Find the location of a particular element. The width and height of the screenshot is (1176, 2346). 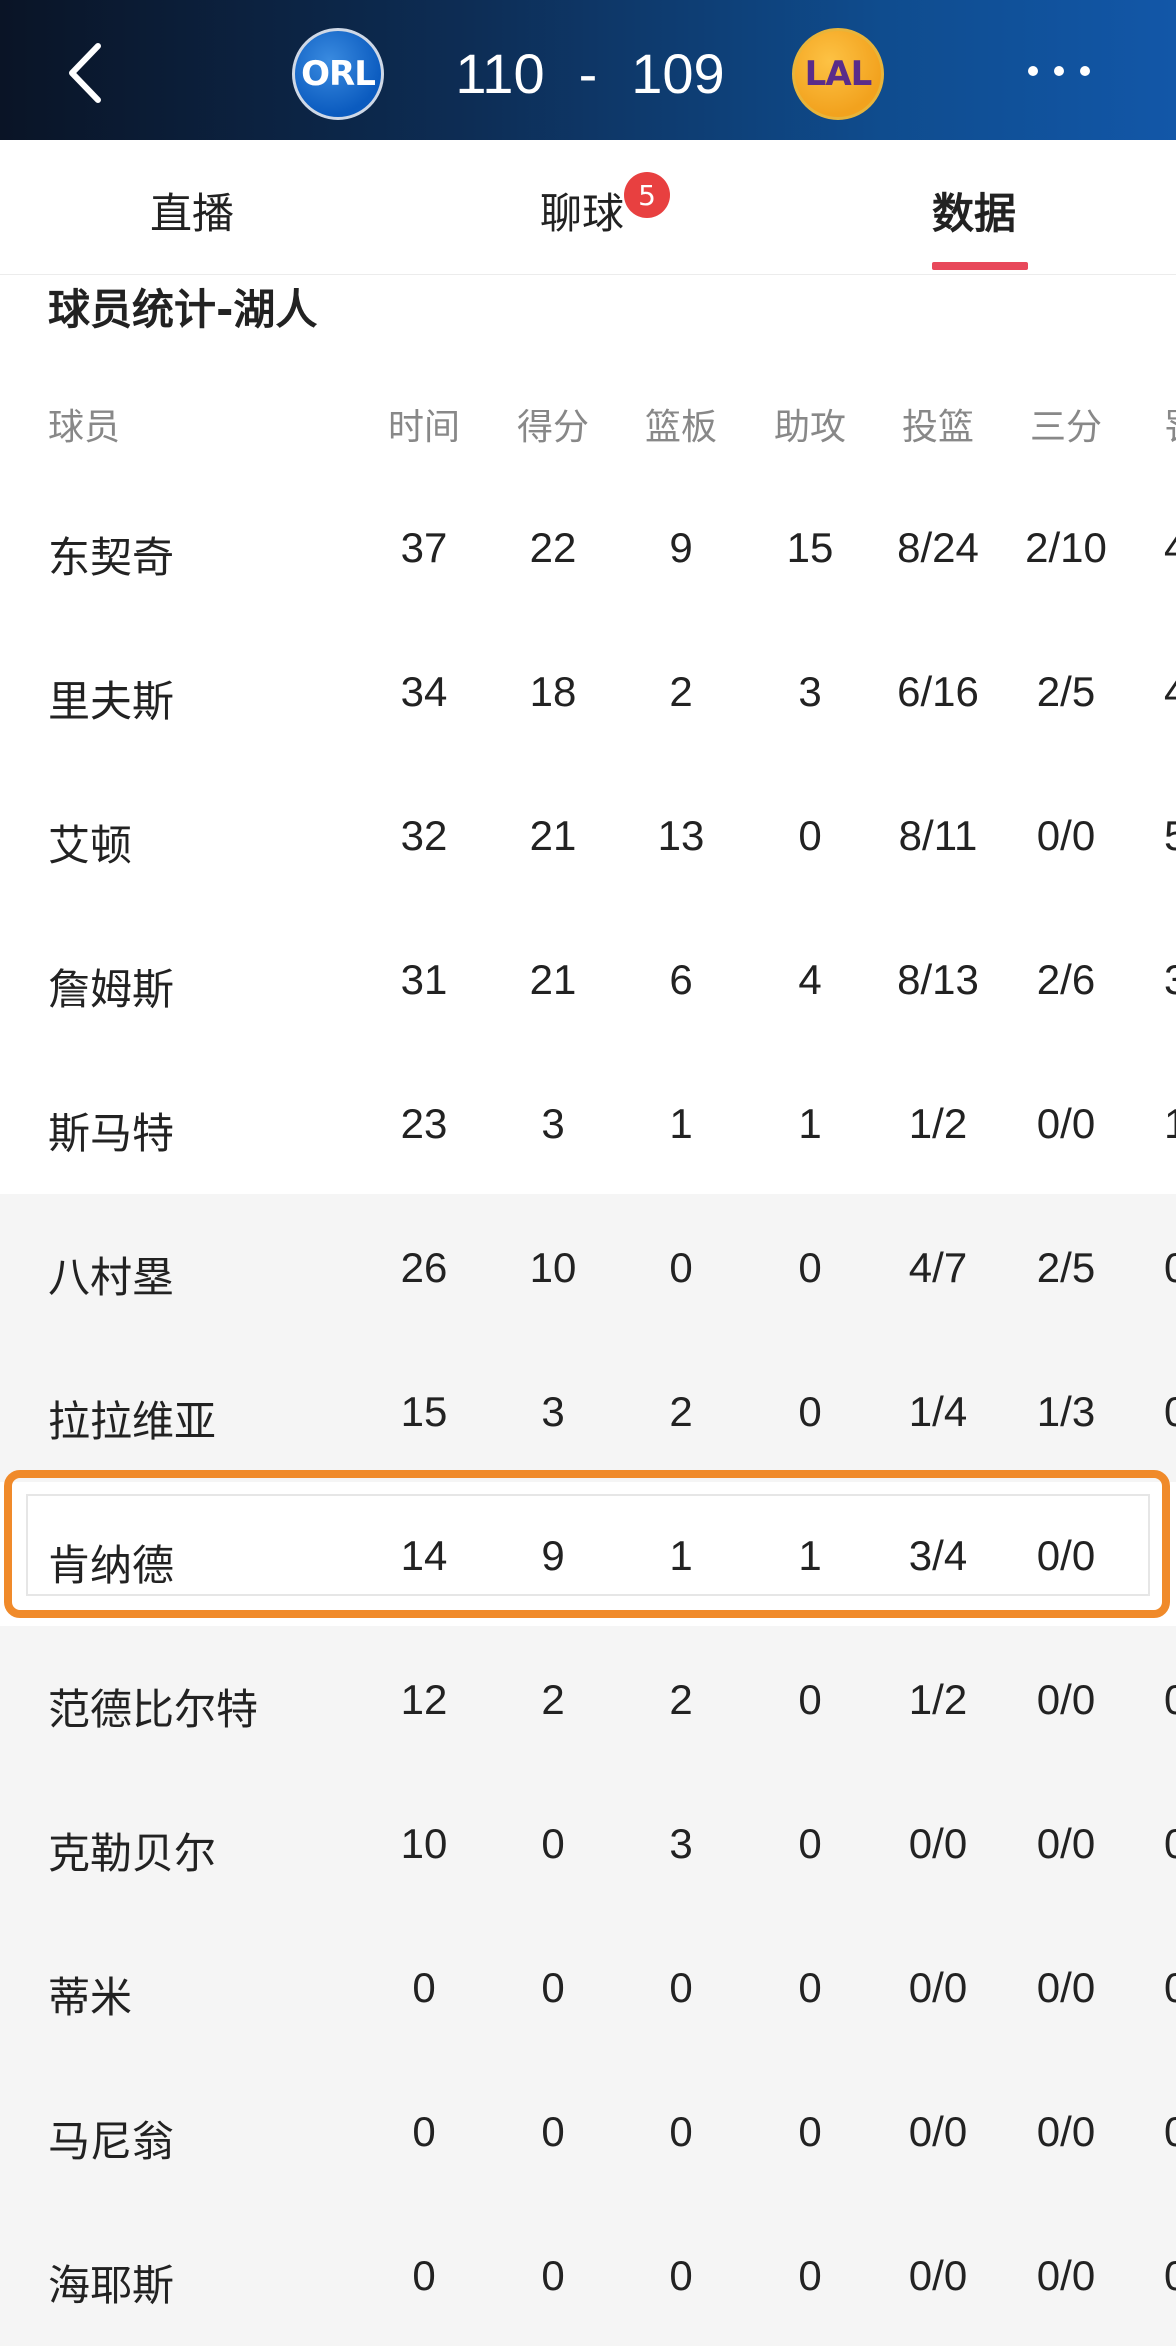

stat-ft: 4 is located at coordinates (1170, 691).